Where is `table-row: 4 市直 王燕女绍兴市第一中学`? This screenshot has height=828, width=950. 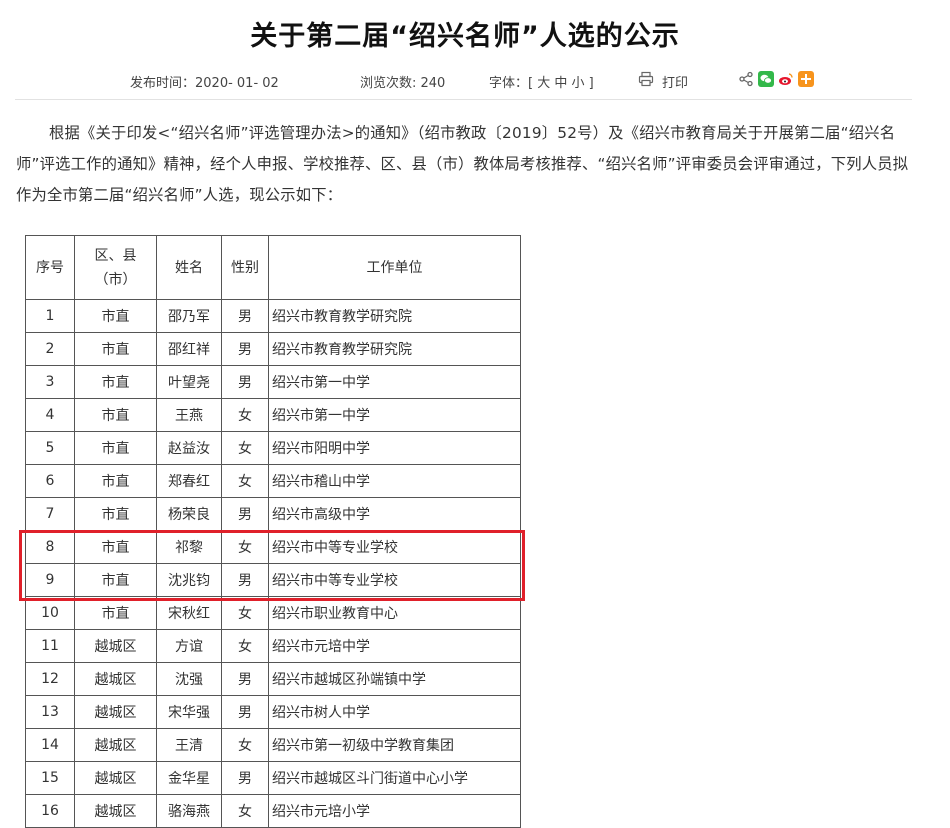
table-row: 4 市直 王燕女绍兴市第一中学 is located at coordinates (273, 415).